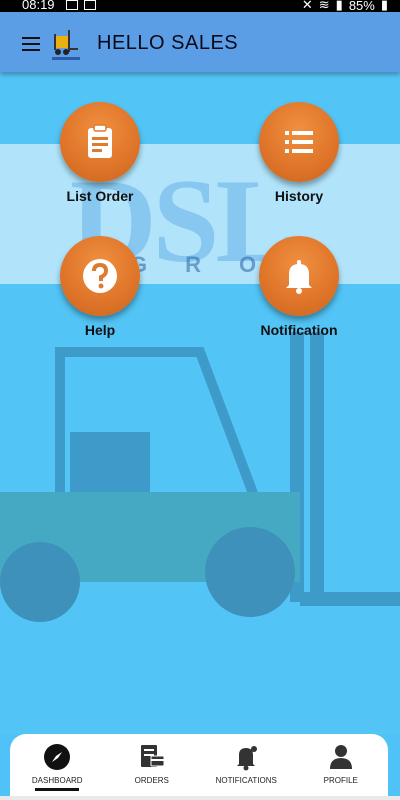  Describe the element at coordinates (200, 6) in the screenshot. I see `status-bar: 08:19 ✕ ≋ ▮ 85% ▮` at that location.